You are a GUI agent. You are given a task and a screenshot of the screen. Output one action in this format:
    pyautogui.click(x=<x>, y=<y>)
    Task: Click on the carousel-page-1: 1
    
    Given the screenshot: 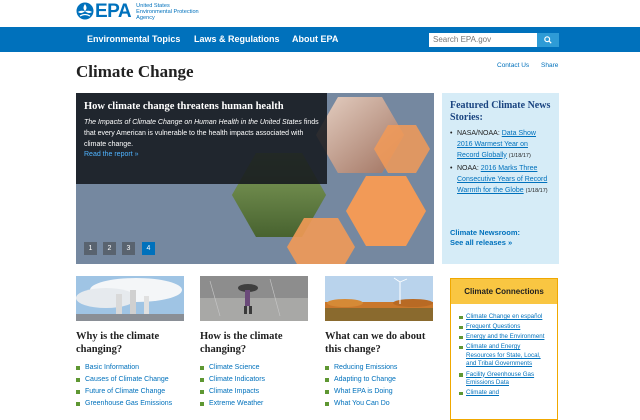 What is the action you would take?
    pyautogui.click(x=90, y=248)
    